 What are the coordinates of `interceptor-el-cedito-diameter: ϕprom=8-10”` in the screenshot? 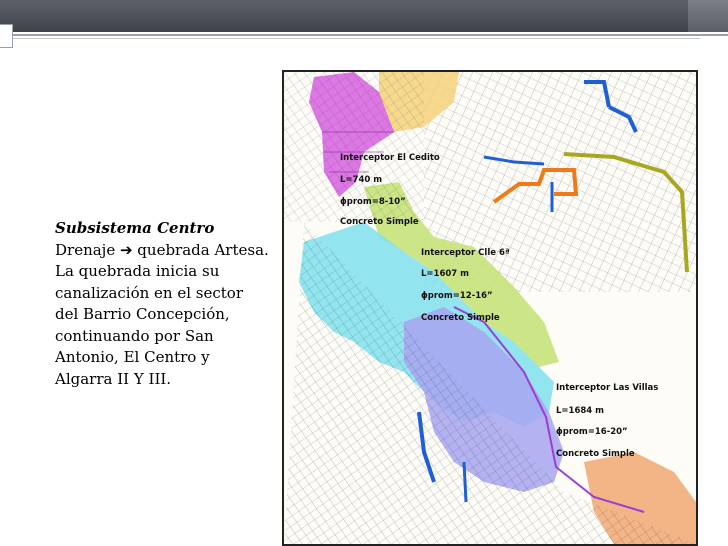 It's located at (373, 202).